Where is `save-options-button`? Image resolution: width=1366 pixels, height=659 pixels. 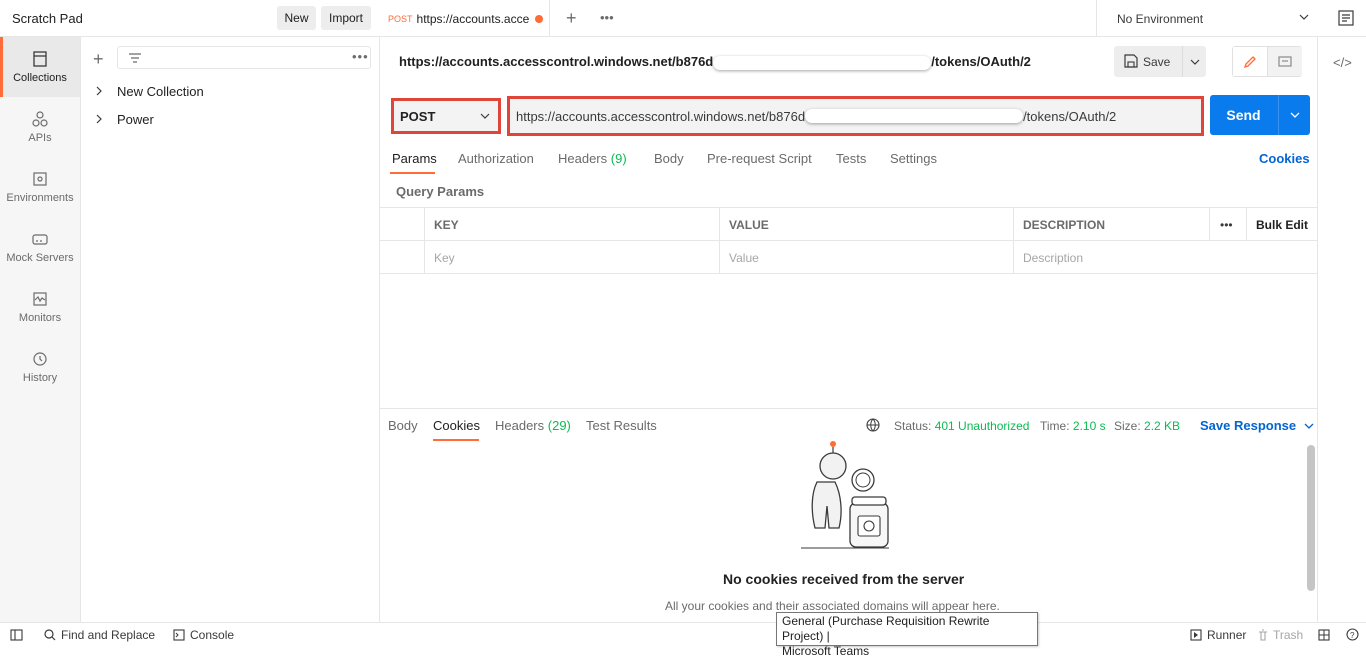
save-options-button is located at coordinates (1194, 61).